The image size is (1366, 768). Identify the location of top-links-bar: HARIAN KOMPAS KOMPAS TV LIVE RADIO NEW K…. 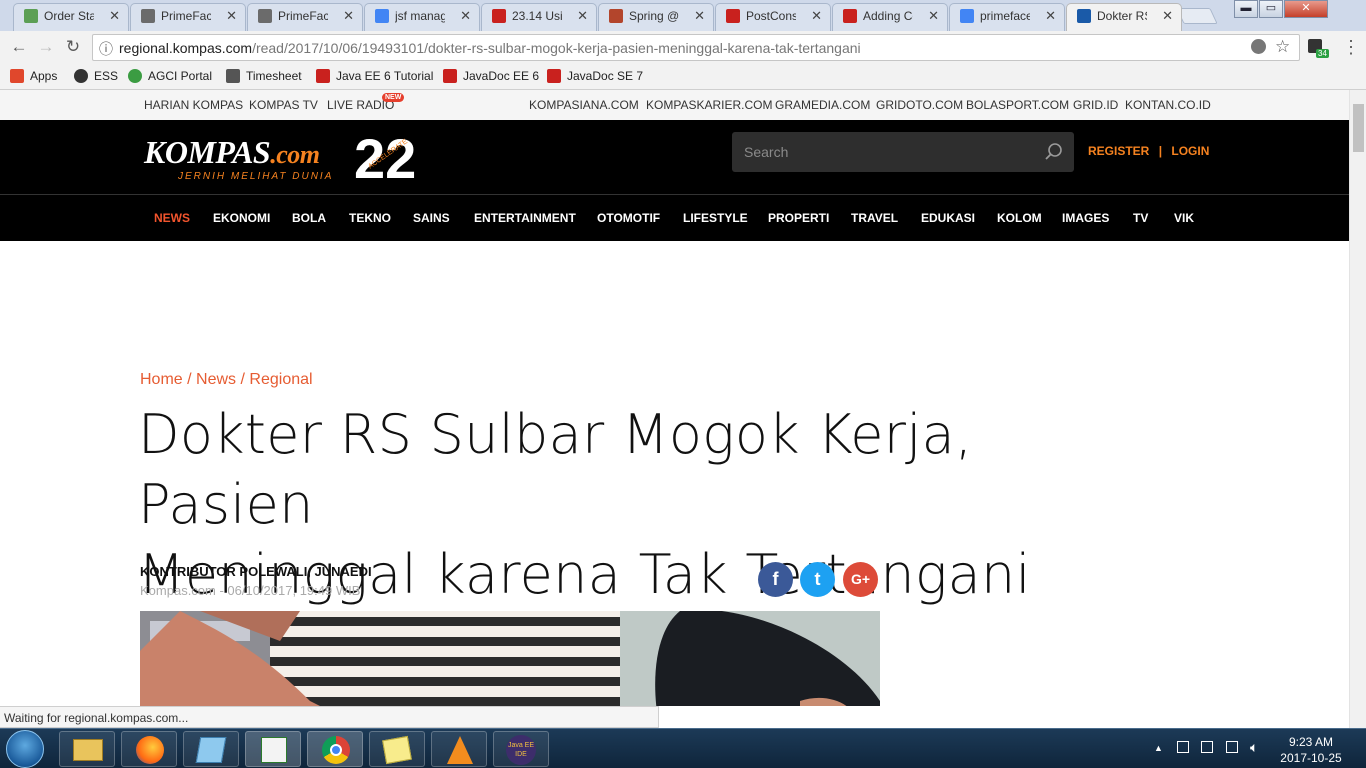
(674, 105).